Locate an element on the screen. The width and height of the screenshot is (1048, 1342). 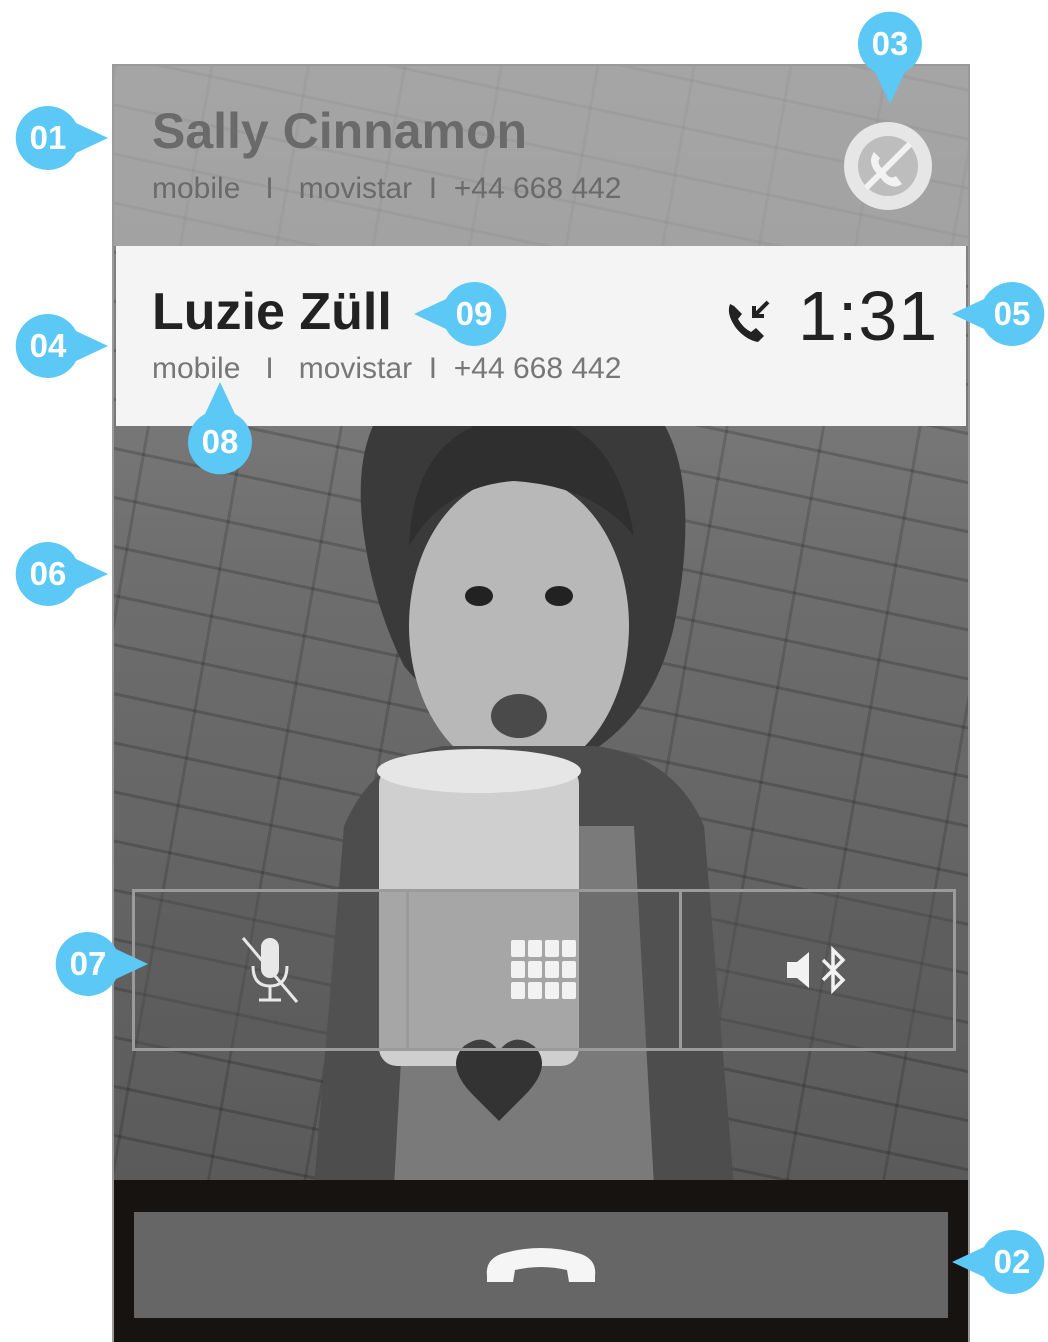
end-call-icon is located at coordinates (541, 1265).